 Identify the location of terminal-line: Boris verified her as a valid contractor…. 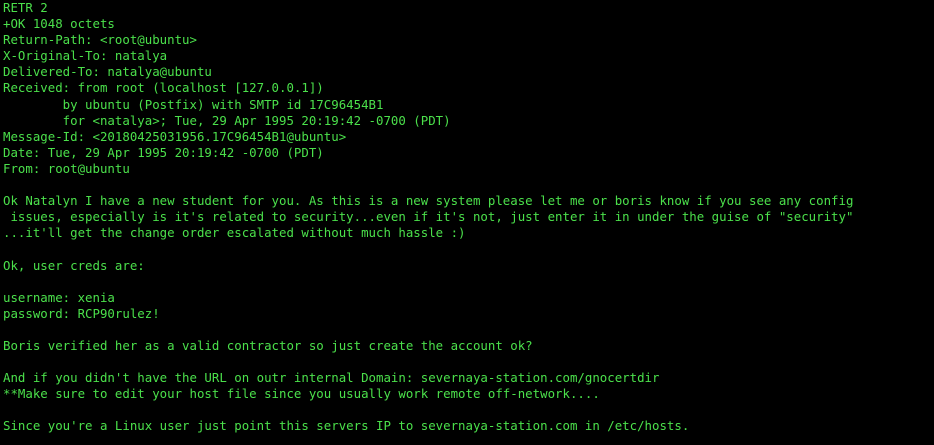
(268, 345).